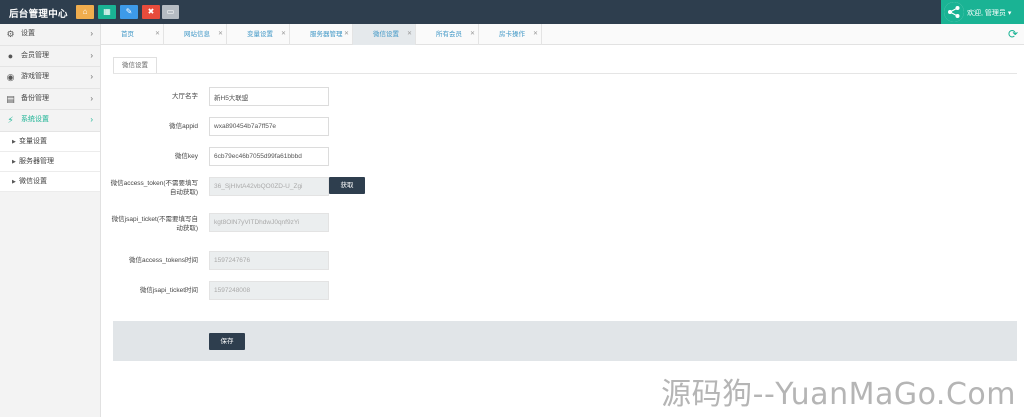  What do you see at coordinates (151, 12) in the screenshot?
I see `delete-icon: ✖` at bounding box center [151, 12].